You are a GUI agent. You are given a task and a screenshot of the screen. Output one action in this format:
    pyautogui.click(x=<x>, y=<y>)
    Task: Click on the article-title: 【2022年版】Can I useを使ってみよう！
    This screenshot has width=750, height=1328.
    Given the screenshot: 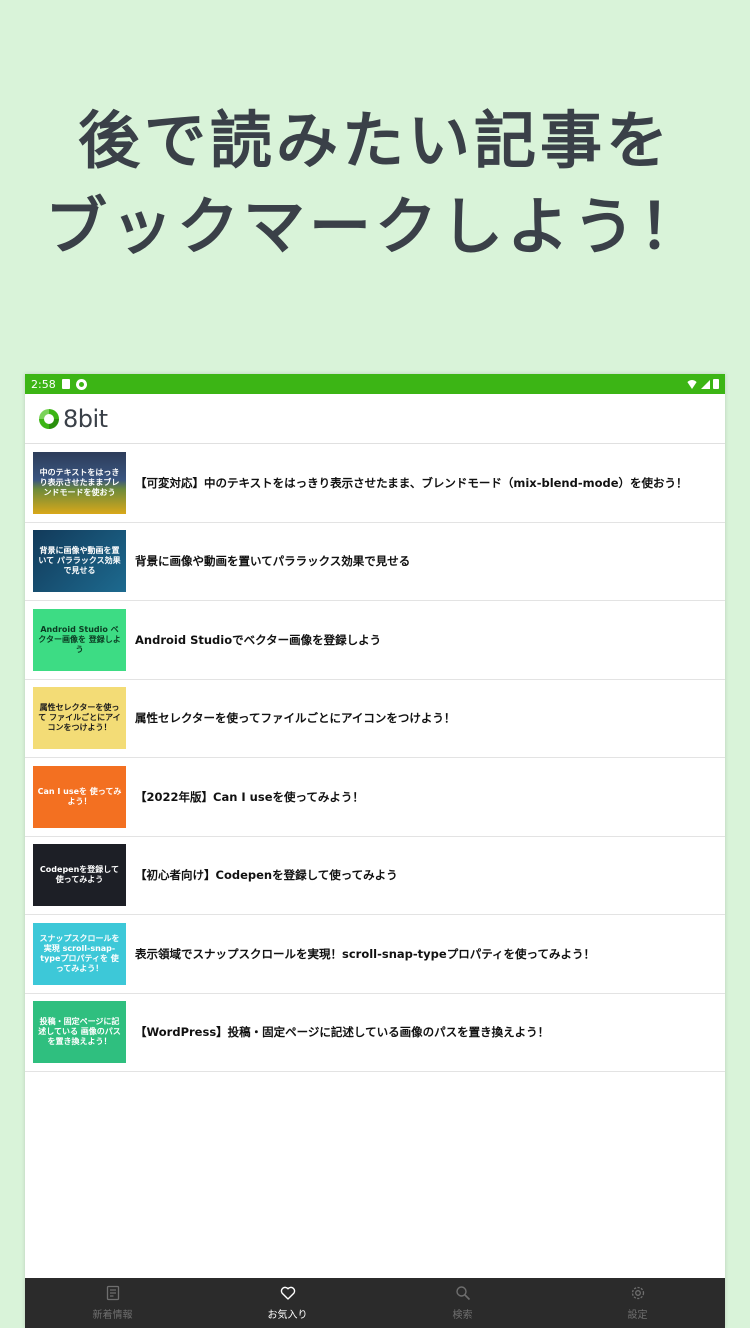 What is the action you would take?
    pyautogui.click(x=249, y=796)
    